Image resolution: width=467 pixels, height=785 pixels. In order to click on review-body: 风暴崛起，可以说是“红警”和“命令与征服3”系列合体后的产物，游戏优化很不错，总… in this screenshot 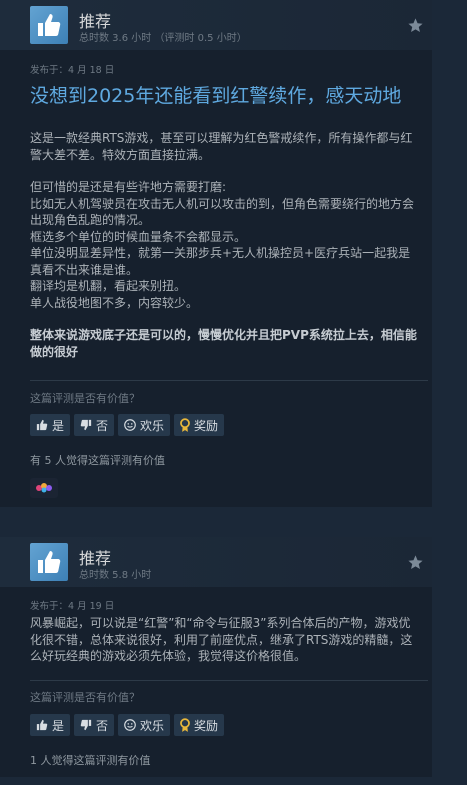, I will do `click(226, 640)`.